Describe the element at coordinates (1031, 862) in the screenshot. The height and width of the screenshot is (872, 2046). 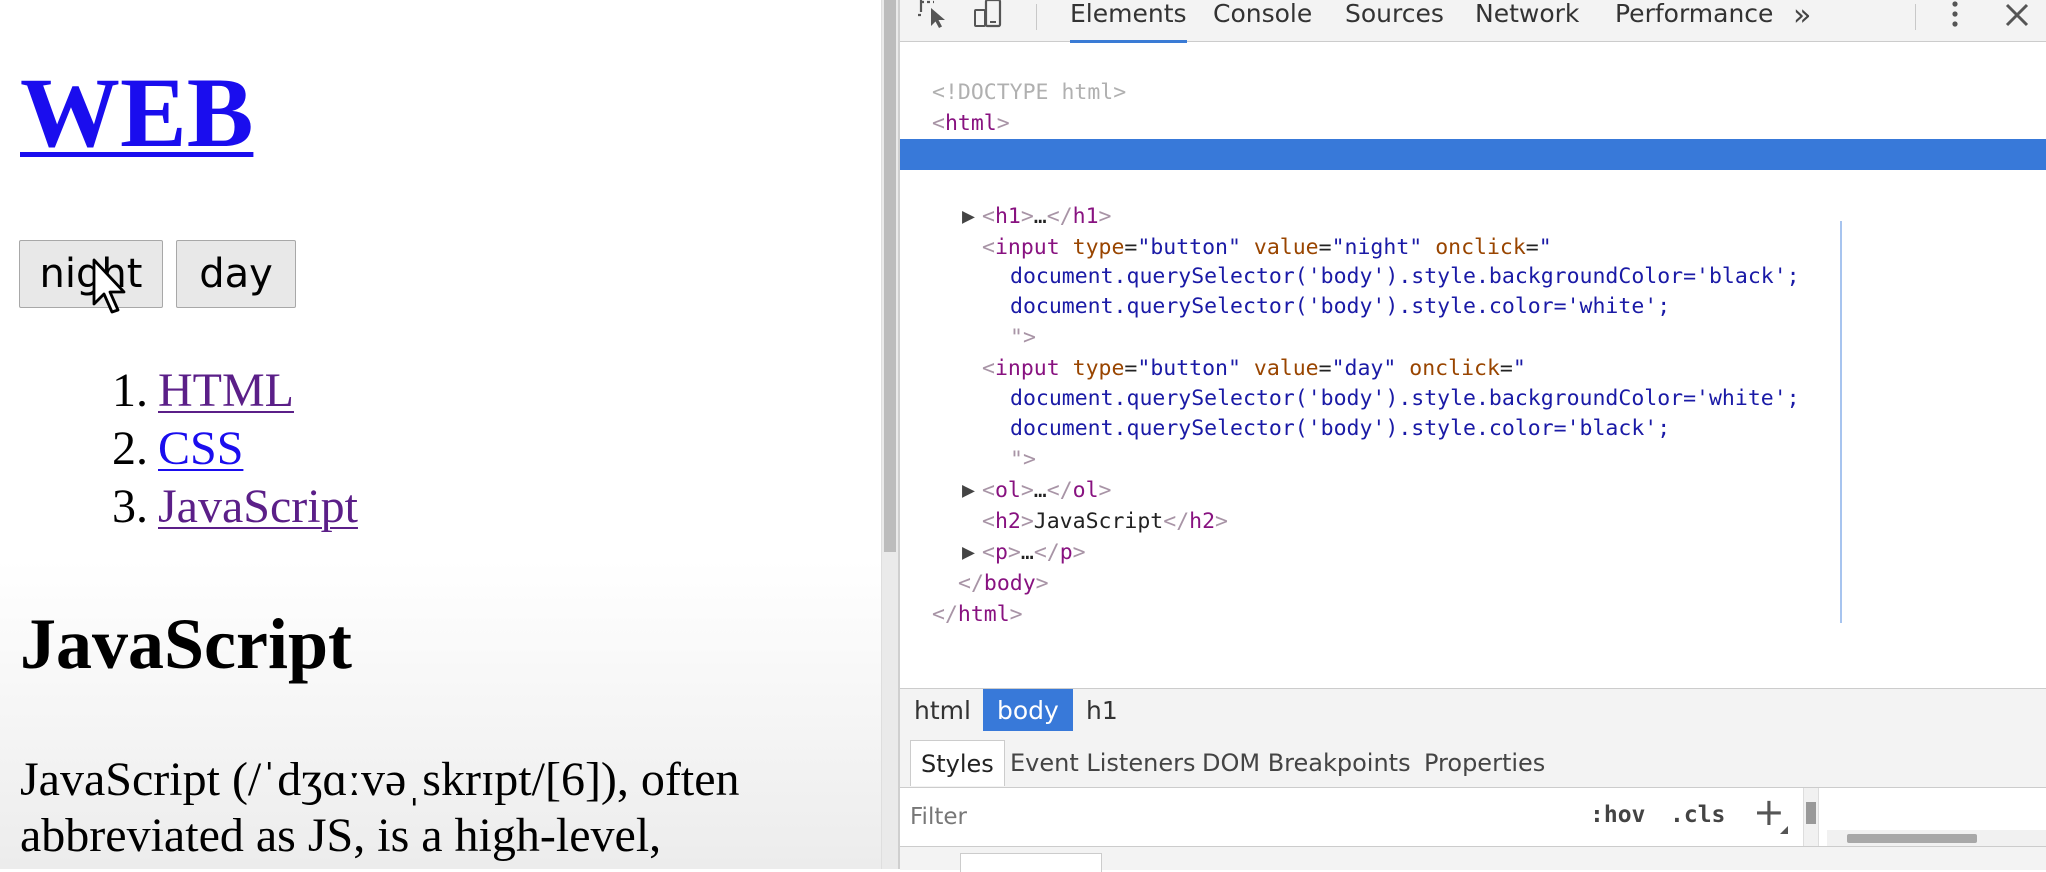
I see `drawer-tab` at that location.